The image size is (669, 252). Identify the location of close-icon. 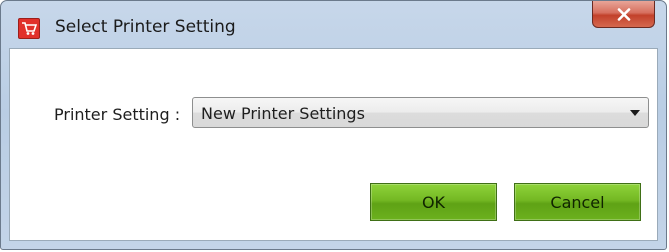
(623, 14).